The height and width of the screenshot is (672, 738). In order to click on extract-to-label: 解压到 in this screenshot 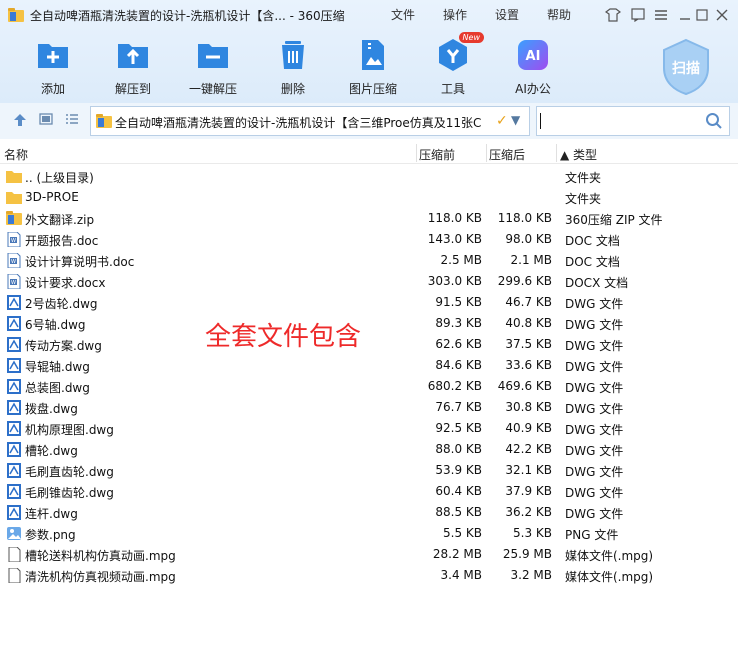, I will do `click(132, 89)`.